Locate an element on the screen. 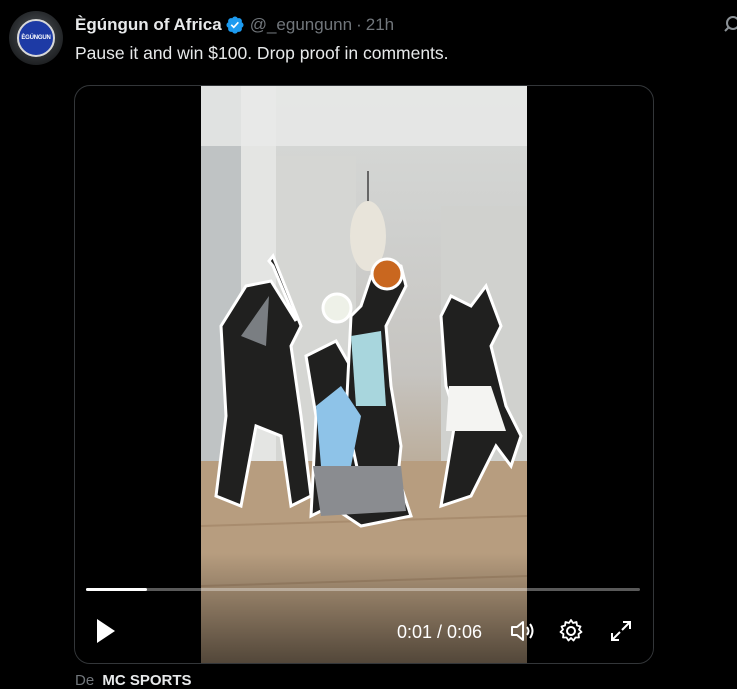  next-item-name: MC SPORTS is located at coordinates (146, 680).